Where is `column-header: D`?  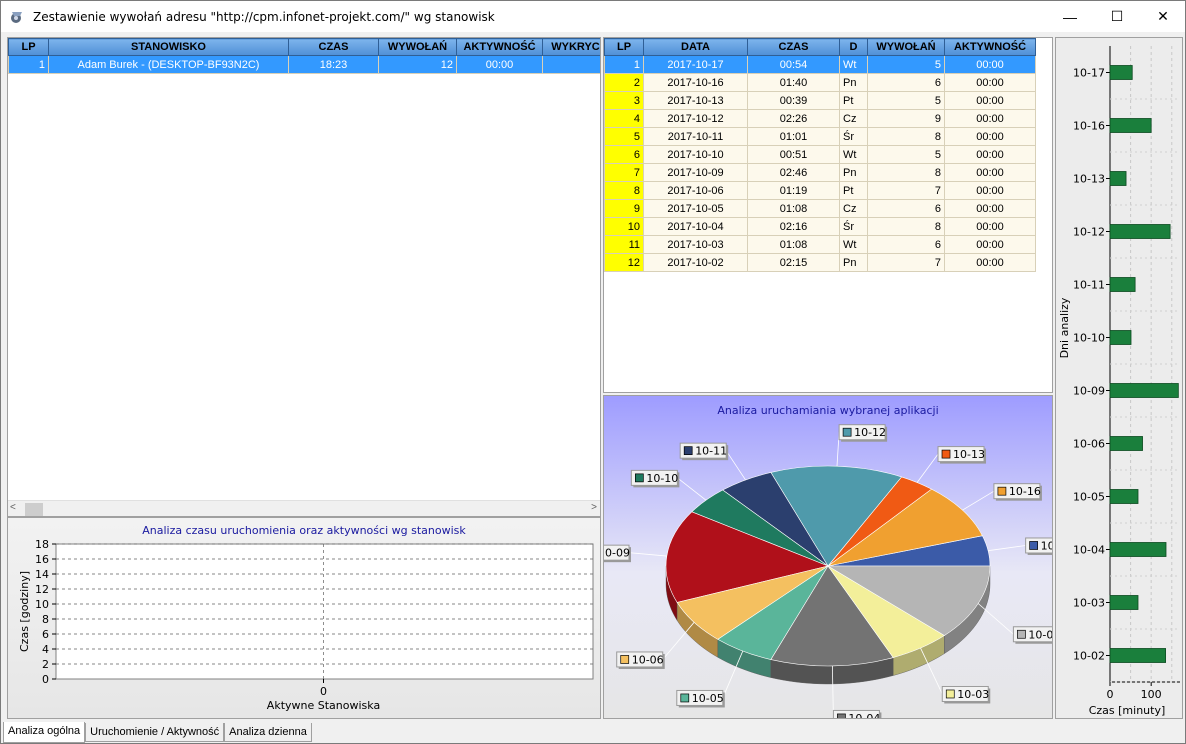 column-header: D is located at coordinates (853, 47).